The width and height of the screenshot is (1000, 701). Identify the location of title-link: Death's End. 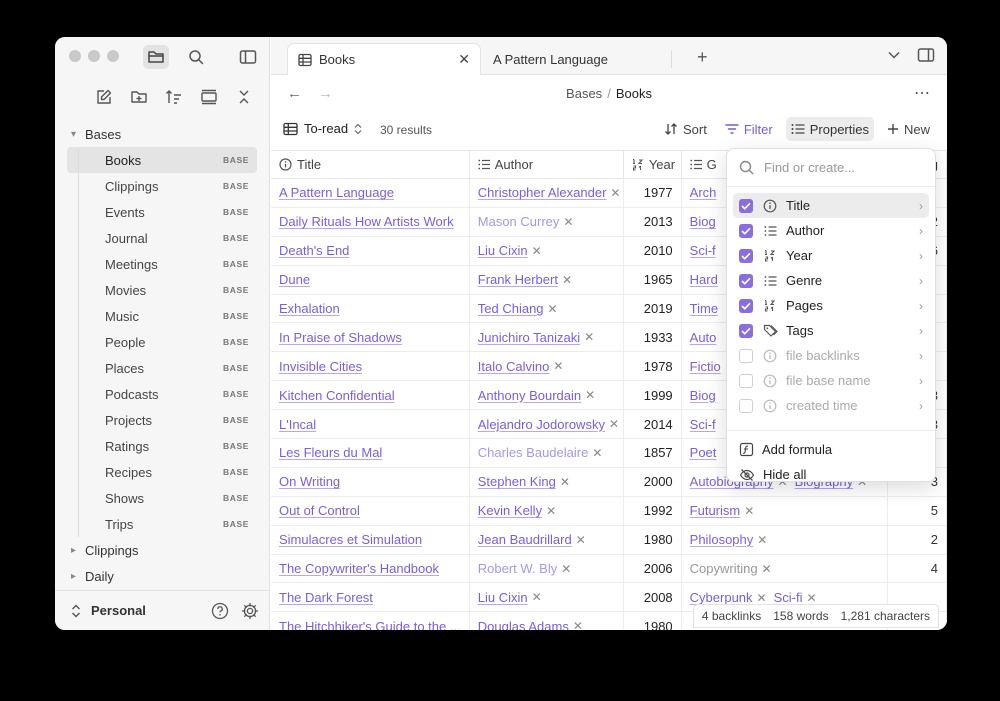
(314, 250).